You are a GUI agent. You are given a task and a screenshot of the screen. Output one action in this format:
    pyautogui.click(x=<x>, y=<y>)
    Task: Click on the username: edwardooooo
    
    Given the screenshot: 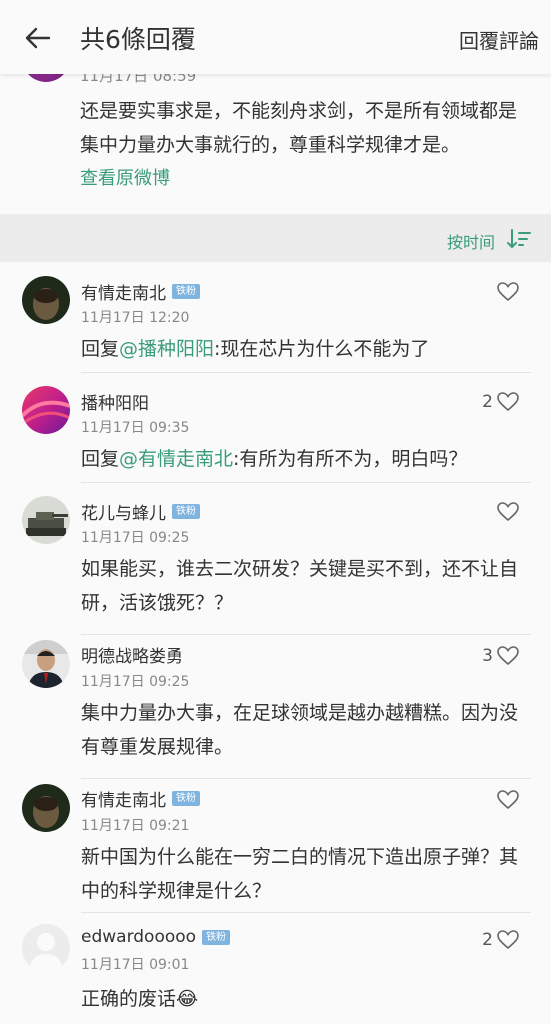 What is the action you would take?
    pyautogui.click(x=138, y=937)
    